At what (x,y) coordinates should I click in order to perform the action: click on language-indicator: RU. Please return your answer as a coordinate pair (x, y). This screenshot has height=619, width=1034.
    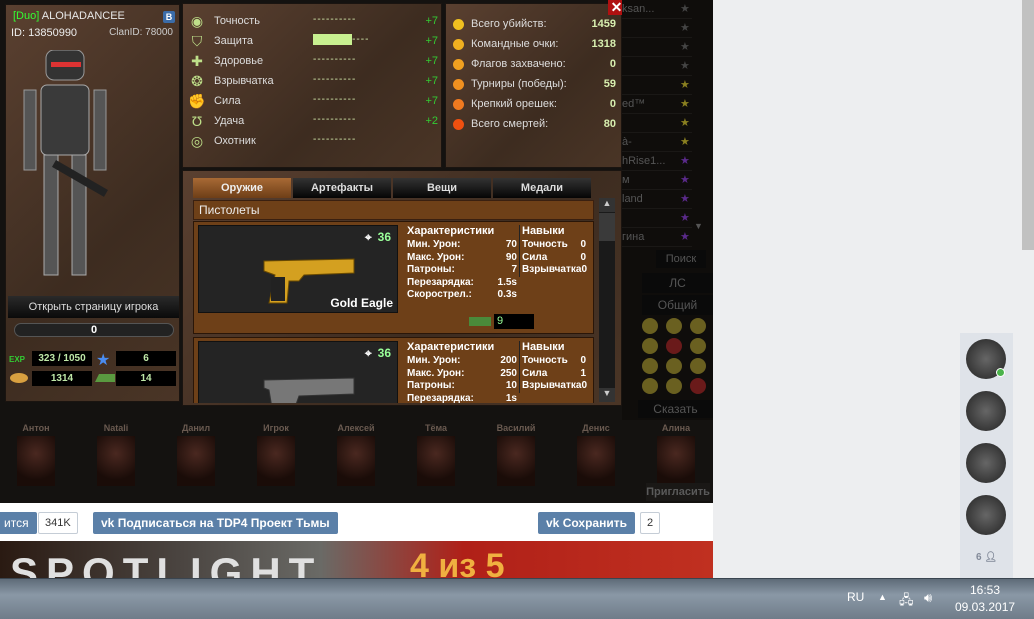
    Looking at the image, I should click on (855, 597).